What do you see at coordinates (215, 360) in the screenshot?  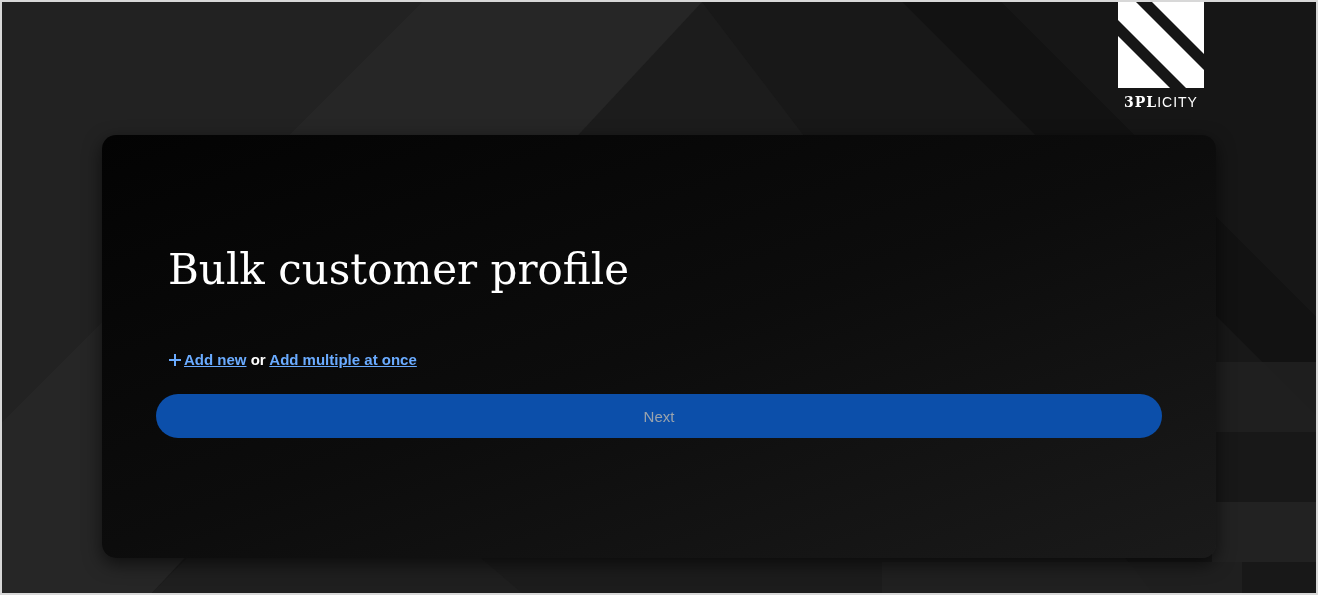 I see `add-new-link: Add new` at bounding box center [215, 360].